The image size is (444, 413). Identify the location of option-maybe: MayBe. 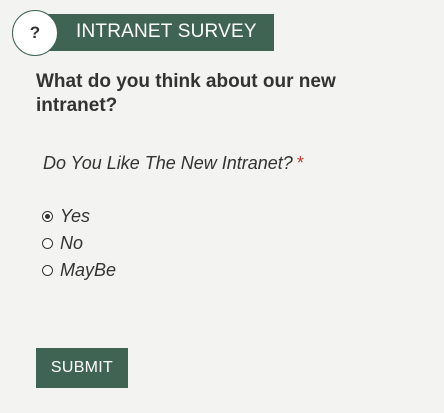
(79, 270).